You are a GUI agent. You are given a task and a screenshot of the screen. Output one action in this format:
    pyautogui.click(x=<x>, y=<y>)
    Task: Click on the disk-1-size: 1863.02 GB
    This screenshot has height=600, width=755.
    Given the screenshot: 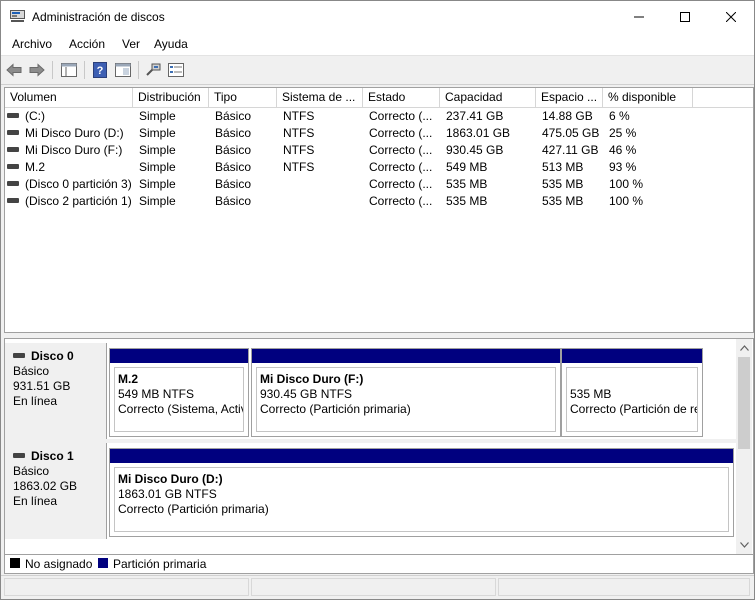 What is the action you would take?
    pyautogui.click(x=45, y=486)
    